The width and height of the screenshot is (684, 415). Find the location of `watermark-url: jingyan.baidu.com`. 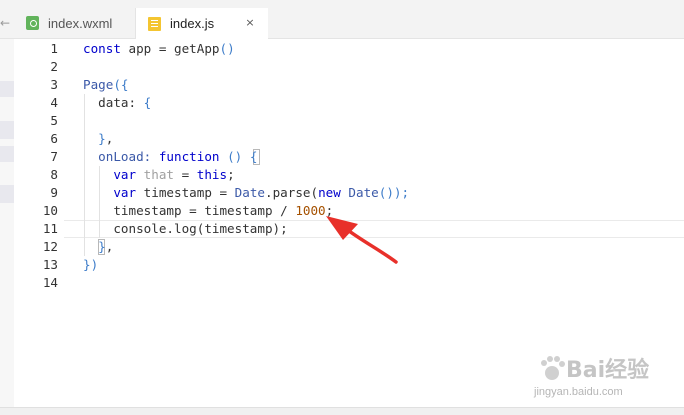

watermark-url: jingyan.baidu.com is located at coordinates (578, 392).